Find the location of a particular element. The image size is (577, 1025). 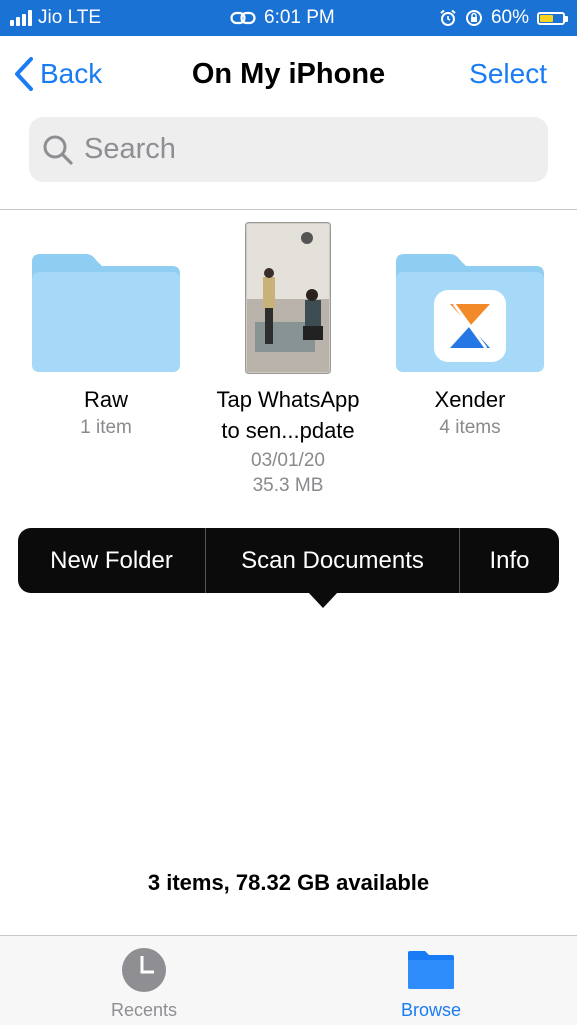

item-name-line2: to sen...pdate is located at coordinates (288, 430).